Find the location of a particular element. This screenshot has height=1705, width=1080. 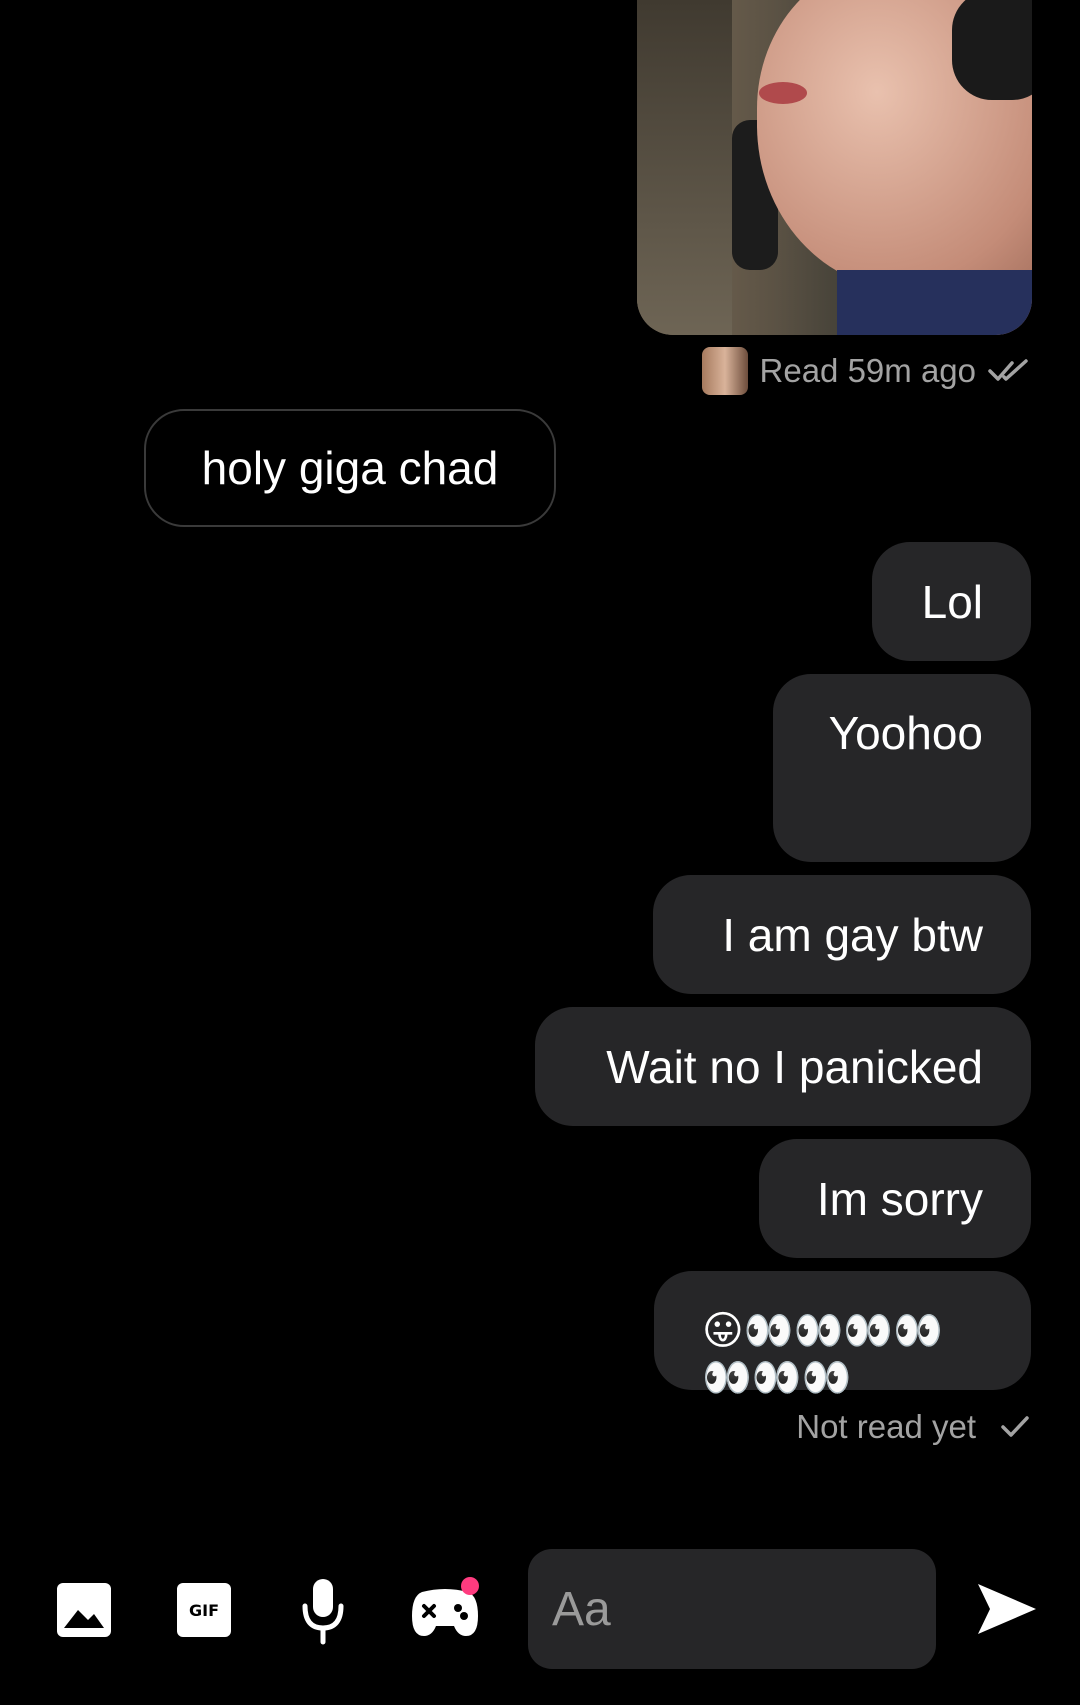

message-text: Lol is located at coordinates (952, 602).